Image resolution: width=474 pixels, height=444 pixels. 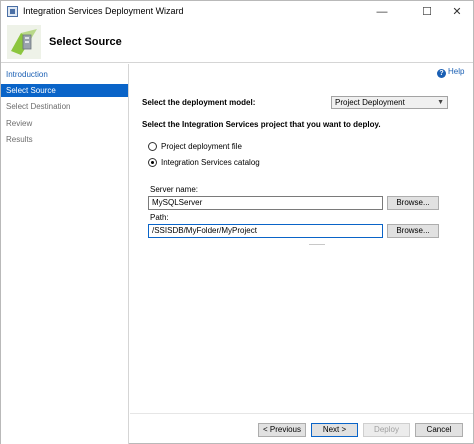 What do you see at coordinates (64, 90) in the screenshot?
I see `nav-item-select-source: Select Source` at bounding box center [64, 90].